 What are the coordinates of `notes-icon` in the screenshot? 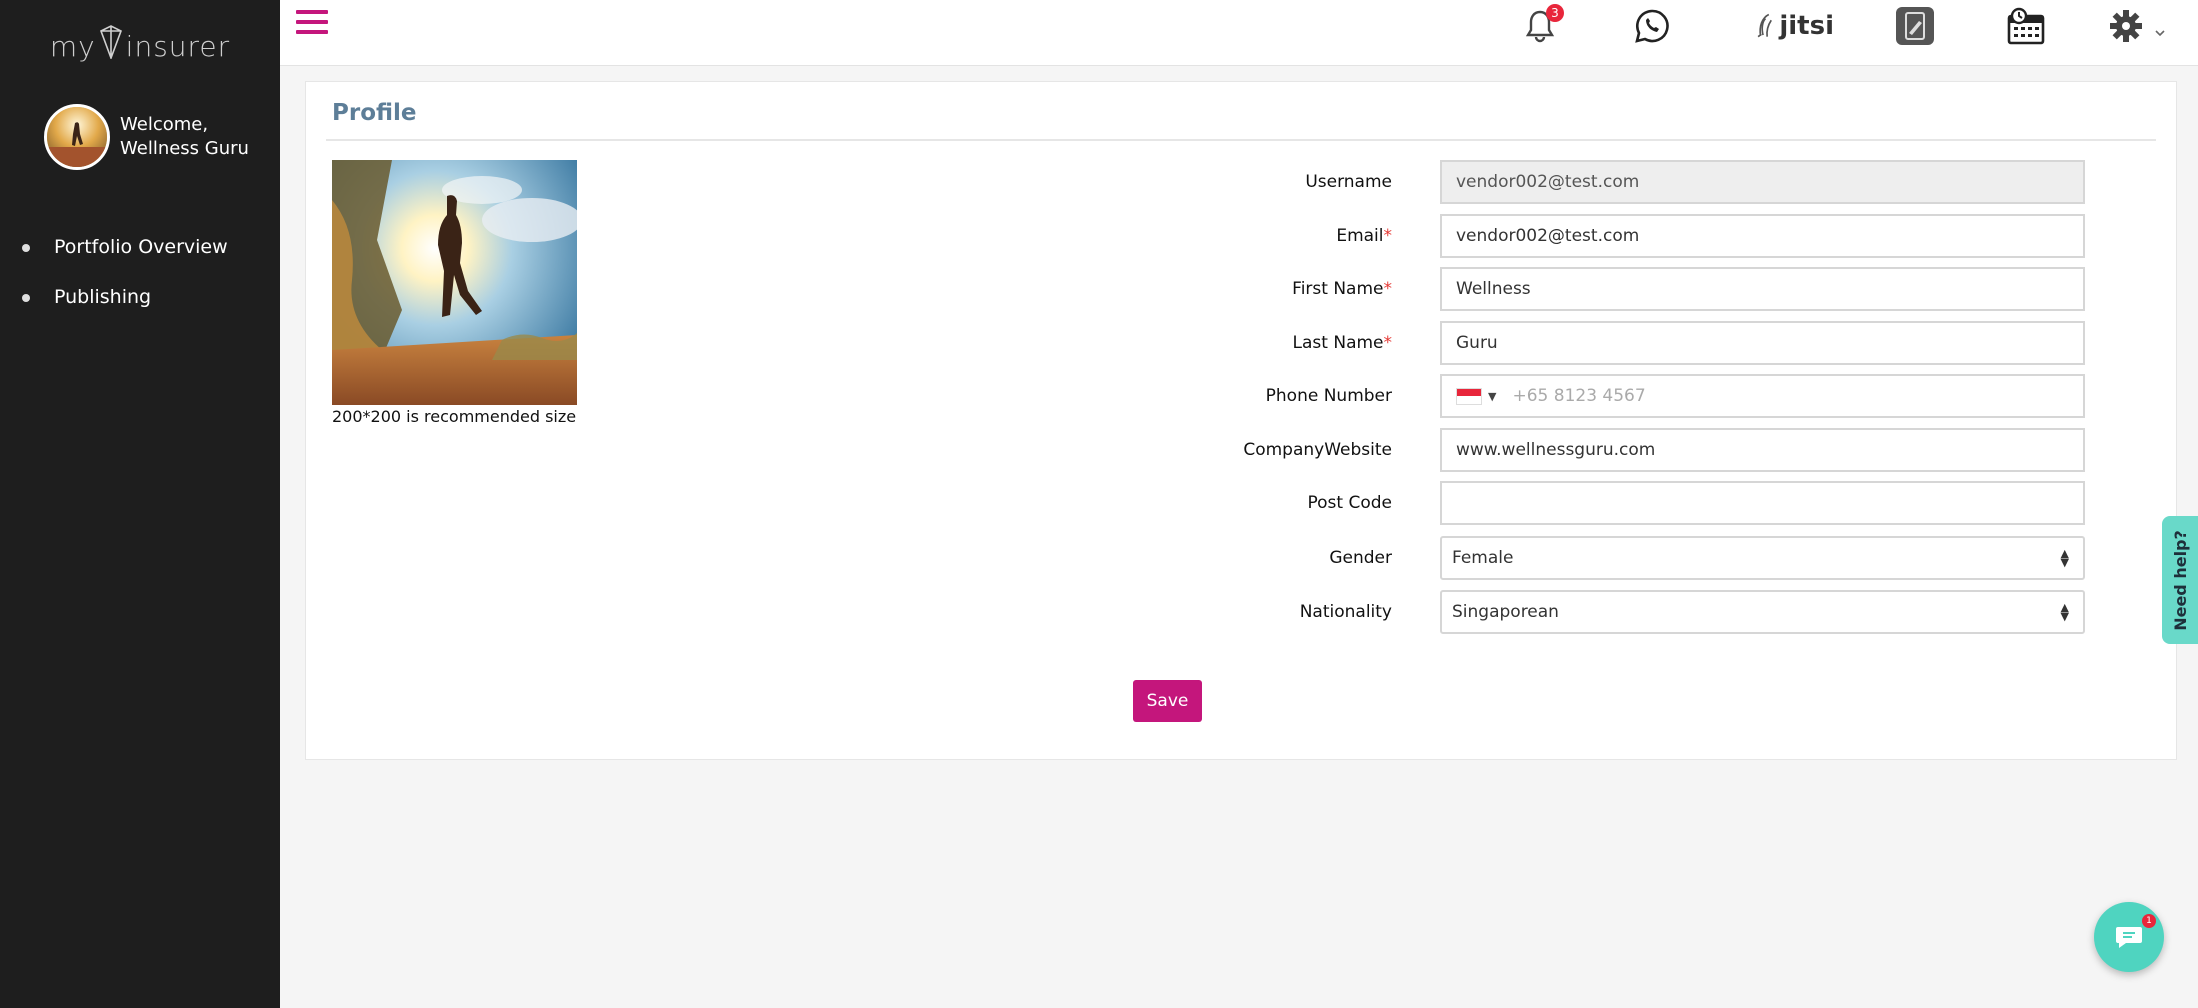 It's located at (1915, 26).